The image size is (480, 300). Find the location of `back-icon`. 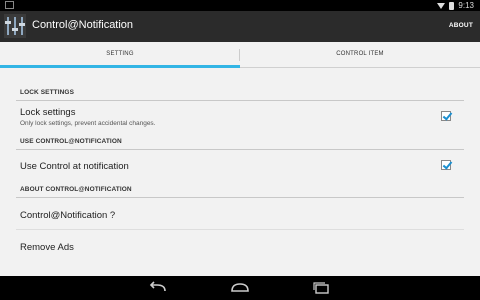

back-icon is located at coordinates (158, 288).